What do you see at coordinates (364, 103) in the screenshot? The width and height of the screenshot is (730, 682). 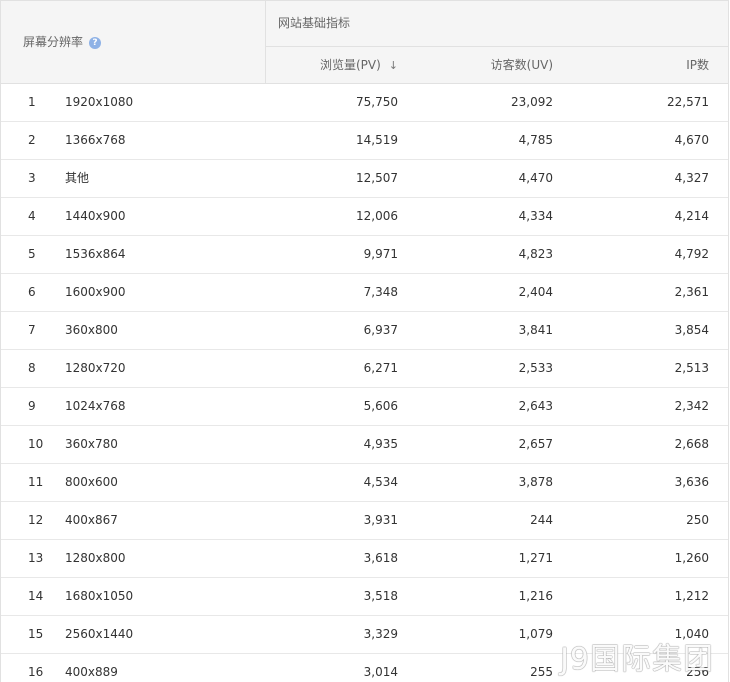 I see `table-row: 1 1920x1080 75,750 23,092 22,571` at bounding box center [364, 103].